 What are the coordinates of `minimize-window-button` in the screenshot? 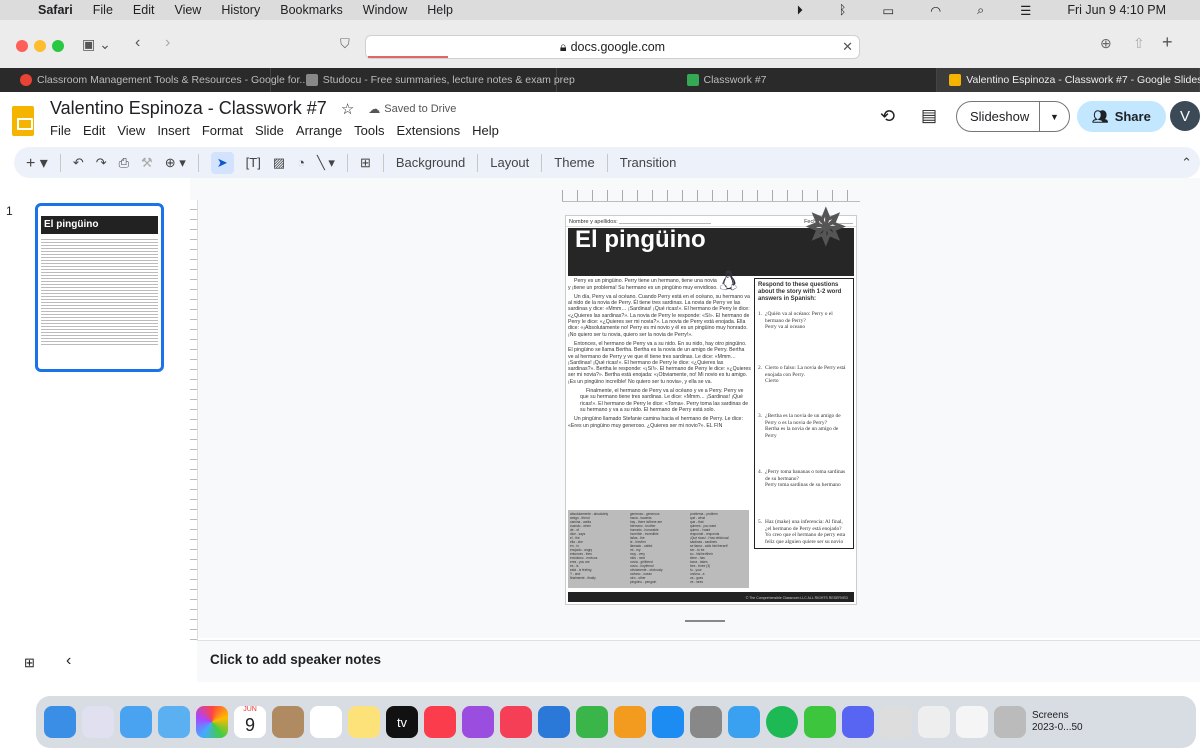 It's located at (40, 46).